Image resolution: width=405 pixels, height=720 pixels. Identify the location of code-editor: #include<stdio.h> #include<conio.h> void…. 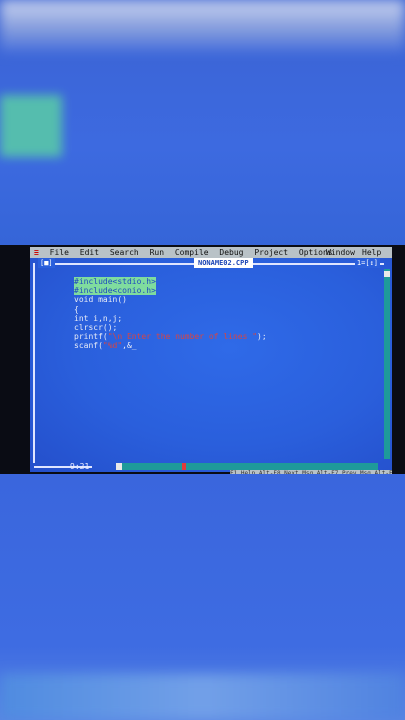
(170, 314).